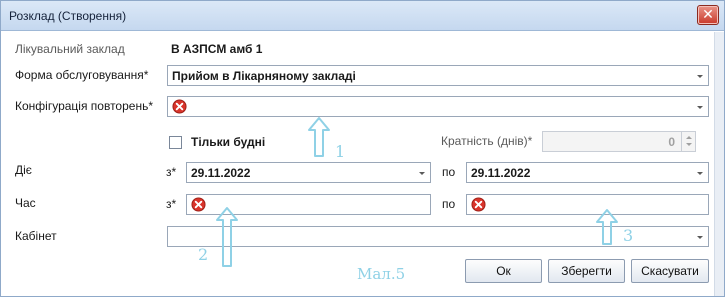 This screenshot has width=725, height=297. I want to click on annotation-number-3: 3, so click(628, 235).